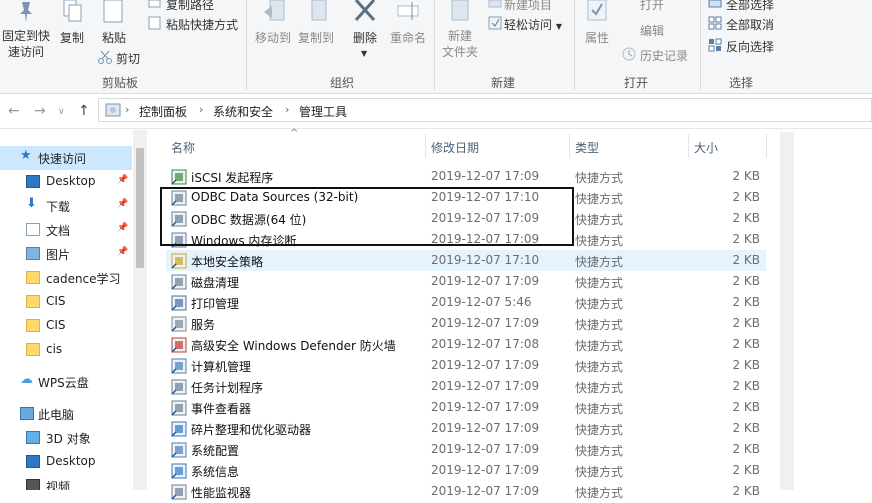 This screenshot has height=503, width=872. What do you see at coordinates (113, 110) in the screenshot?
I see `control-panel-icon` at bounding box center [113, 110].